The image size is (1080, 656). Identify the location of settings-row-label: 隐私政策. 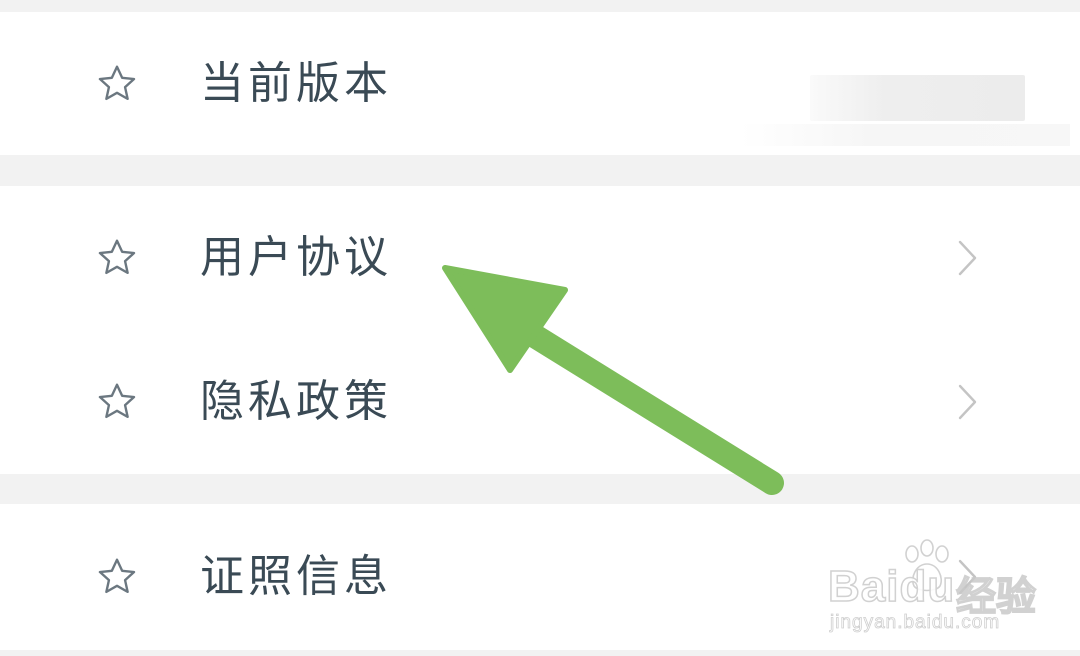
(296, 401).